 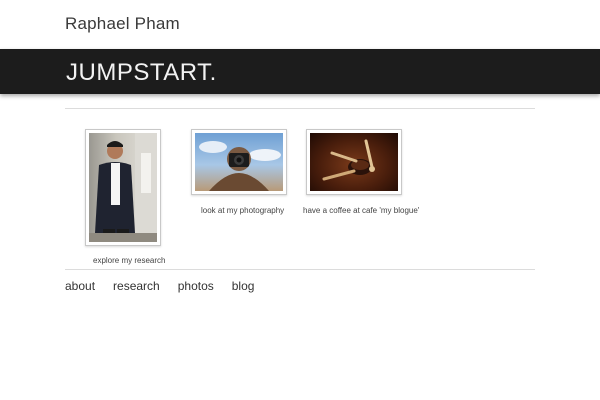 I want to click on research-caption: explore my research, so click(x=129, y=260).